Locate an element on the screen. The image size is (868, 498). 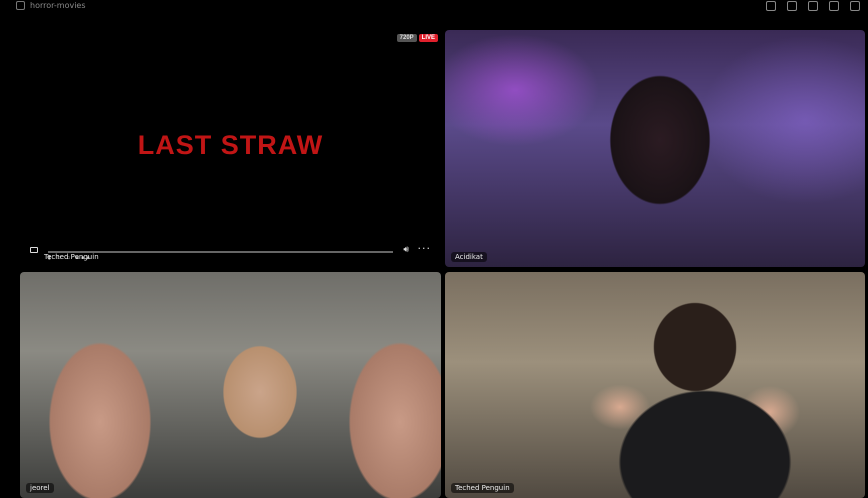
popout-icon is located at coordinates (813, 6).